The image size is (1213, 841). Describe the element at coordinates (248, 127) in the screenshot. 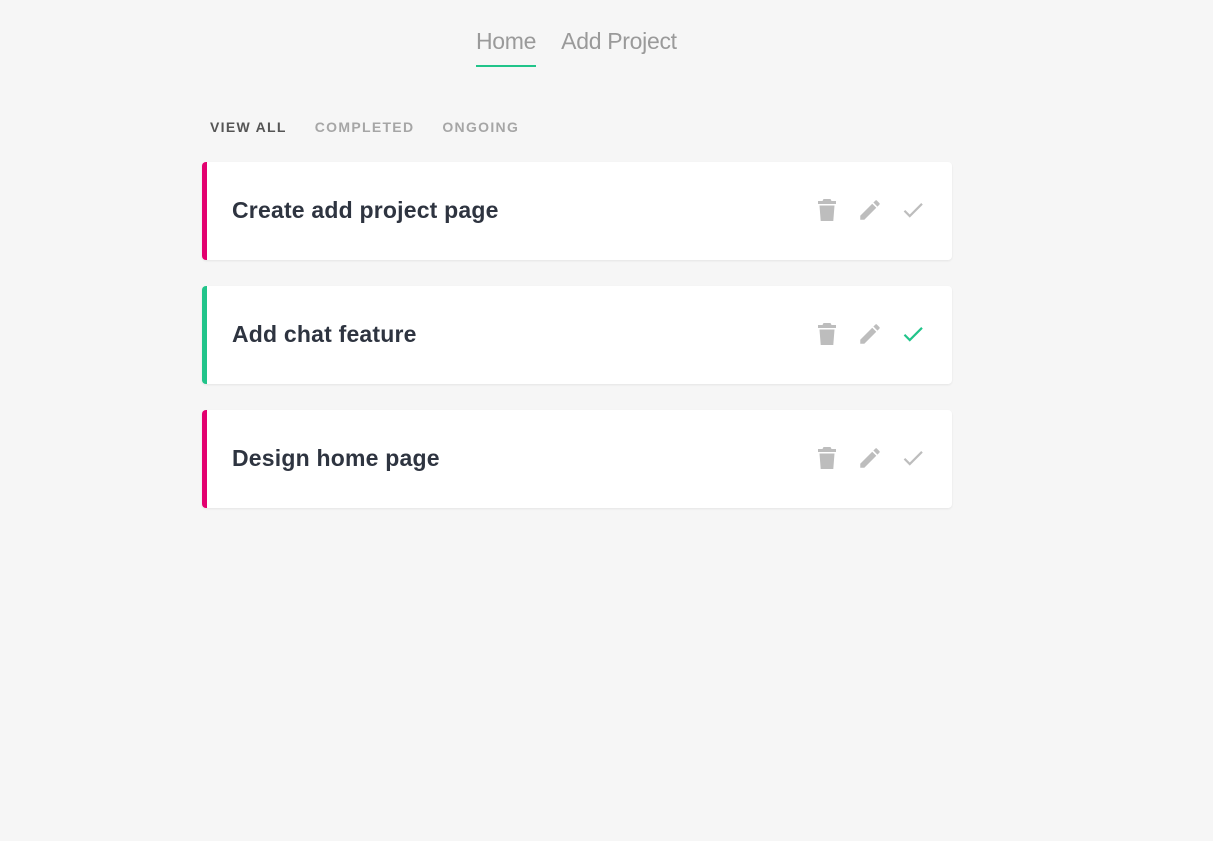

I see `filter-view-all: VIEW ALL` at that location.